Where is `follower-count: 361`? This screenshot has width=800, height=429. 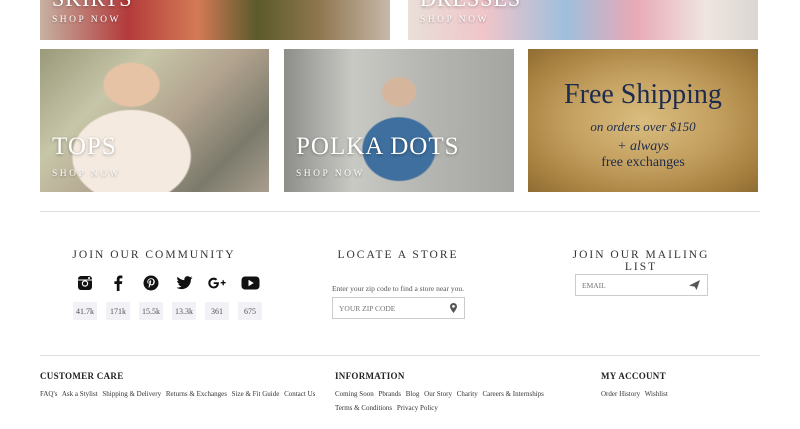
follower-count: 361 is located at coordinates (217, 311).